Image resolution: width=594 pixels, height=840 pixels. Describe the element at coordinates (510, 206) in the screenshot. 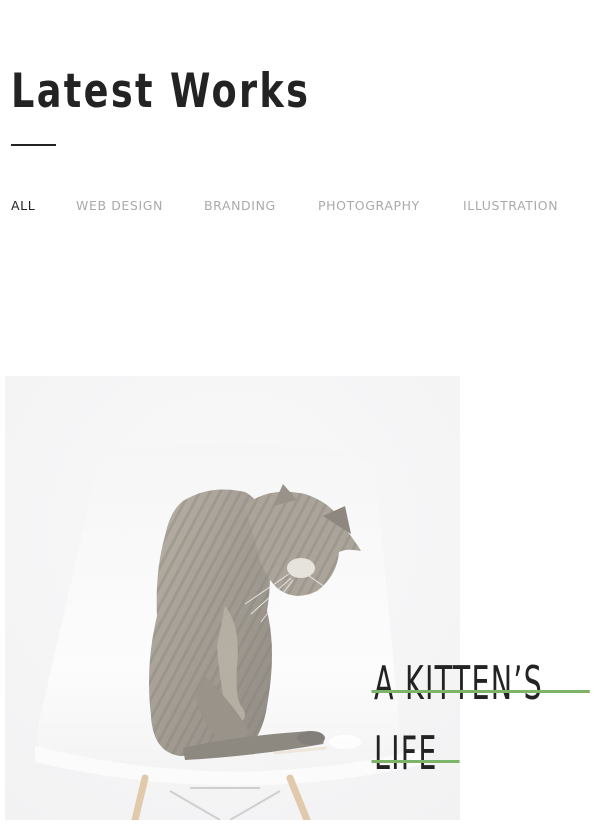

I see `filter-illustration: ILLUSTRATION` at that location.